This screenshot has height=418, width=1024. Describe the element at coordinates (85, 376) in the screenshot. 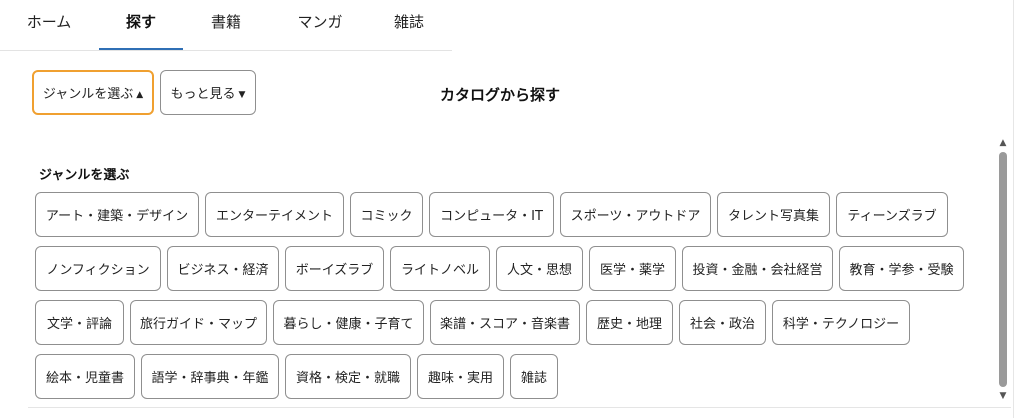

I see `genre-chip-picture-books: 絵本・児童書` at that location.